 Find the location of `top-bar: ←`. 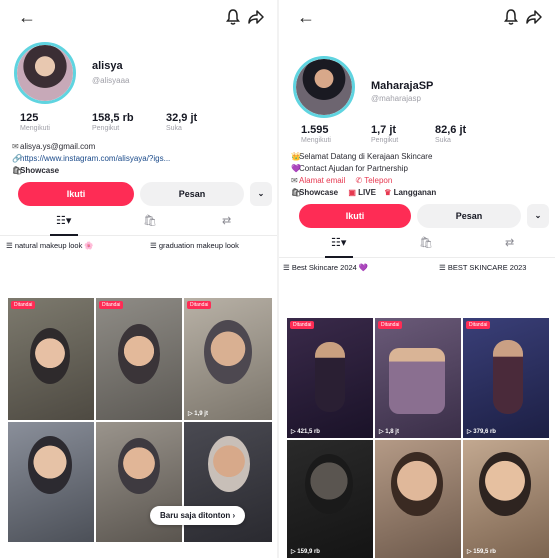

top-bar: ← is located at coordinates (138, 17).